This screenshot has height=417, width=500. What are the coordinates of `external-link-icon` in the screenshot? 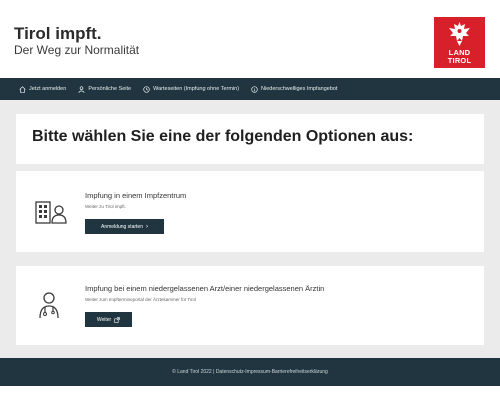 It's located at (117, 319).